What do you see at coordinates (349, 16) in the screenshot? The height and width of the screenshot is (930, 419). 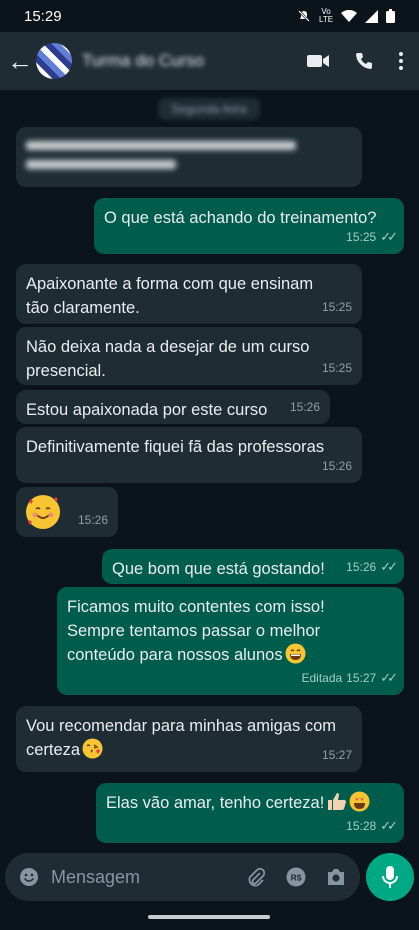 I see `wifi-icon` at bounding box center [349, 16].